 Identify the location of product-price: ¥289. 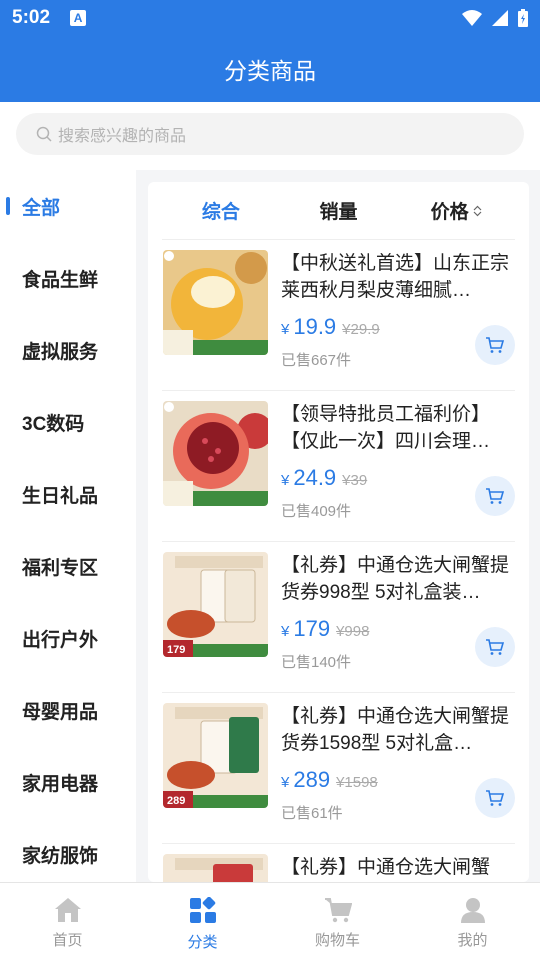
(305, 780).